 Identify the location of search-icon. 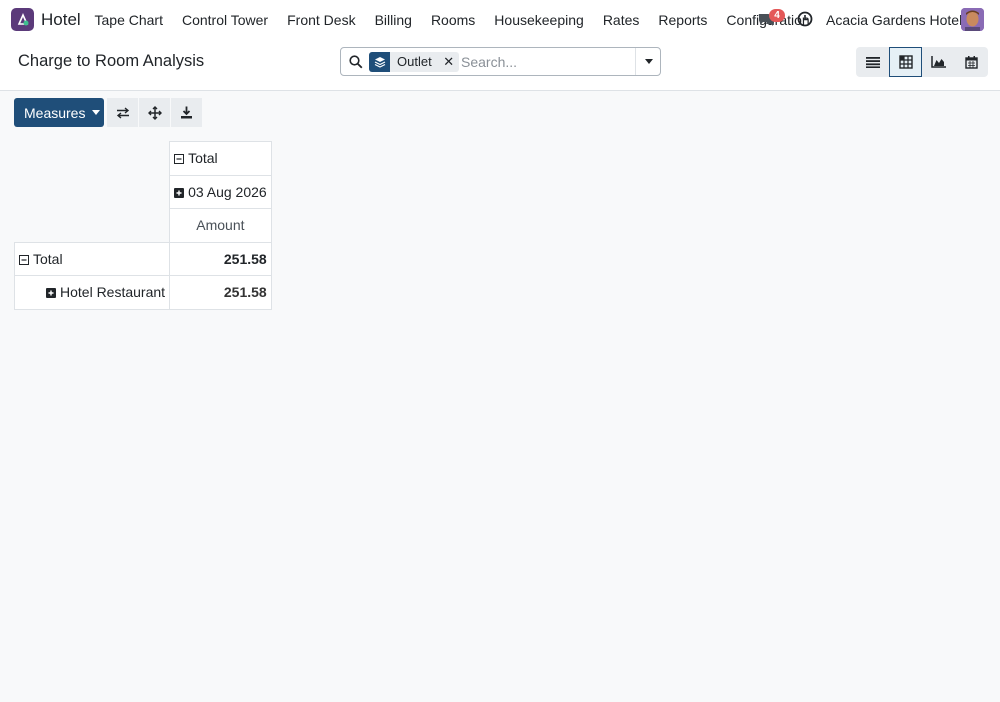
(356, 62).